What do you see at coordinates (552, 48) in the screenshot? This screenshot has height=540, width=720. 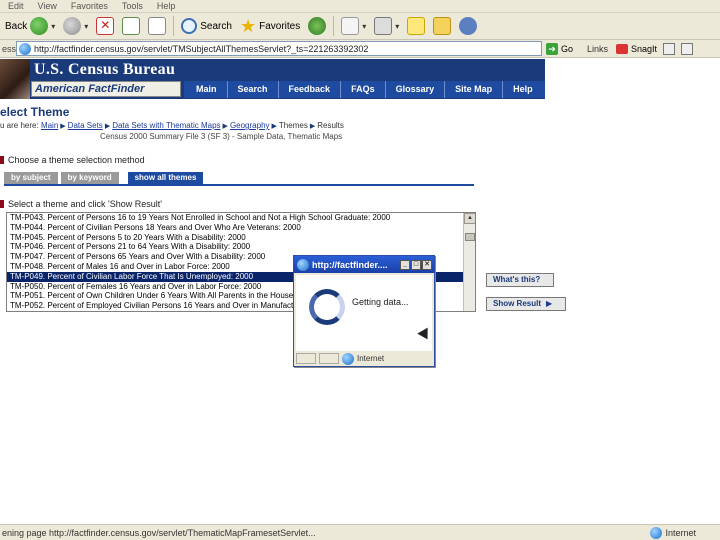 I see `go-arrow-icon: ➜` at bounding box center [552, 48].